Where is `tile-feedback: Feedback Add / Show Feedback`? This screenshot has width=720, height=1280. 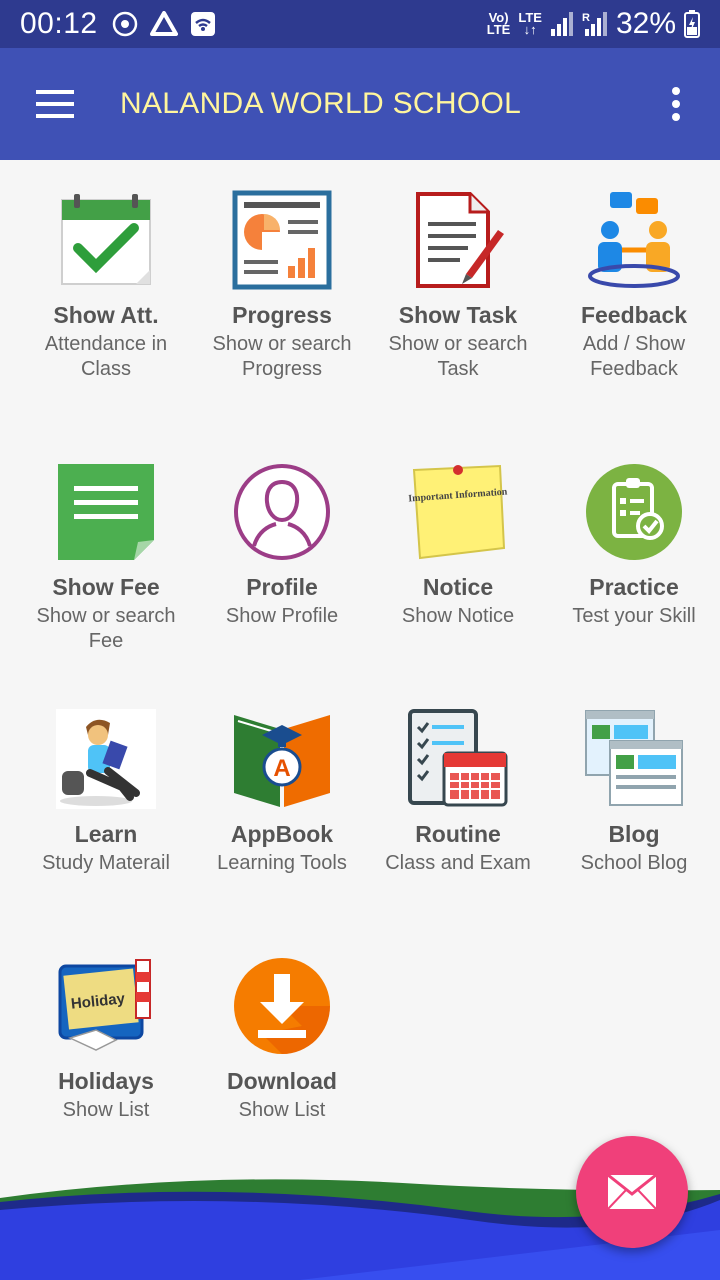 tile-feedback: Feedback Add / Show Feedback is located at coordinates (633, 271).